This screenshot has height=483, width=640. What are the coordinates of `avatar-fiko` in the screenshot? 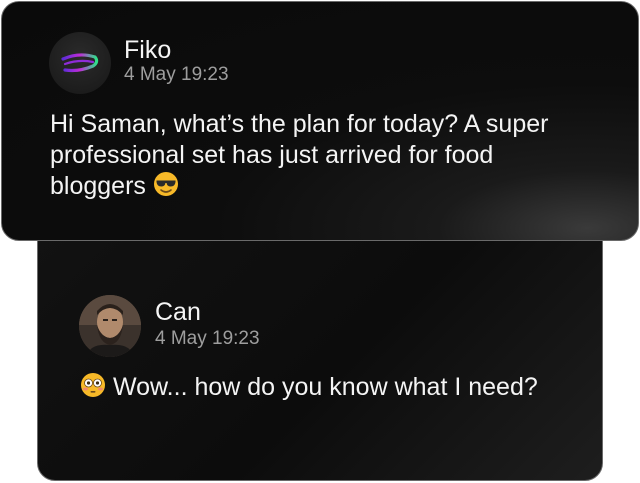 It's located at (80, 63).